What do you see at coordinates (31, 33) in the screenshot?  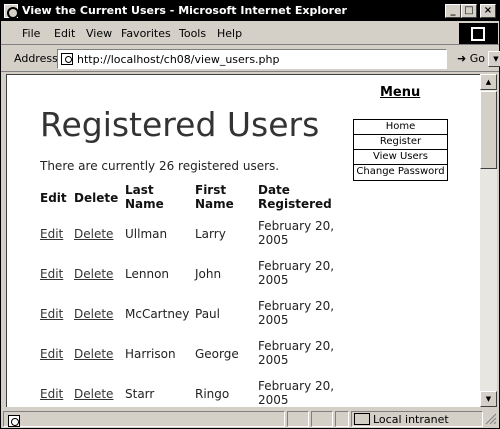 I see `menu-file: File` at bounding box center [31, 33].